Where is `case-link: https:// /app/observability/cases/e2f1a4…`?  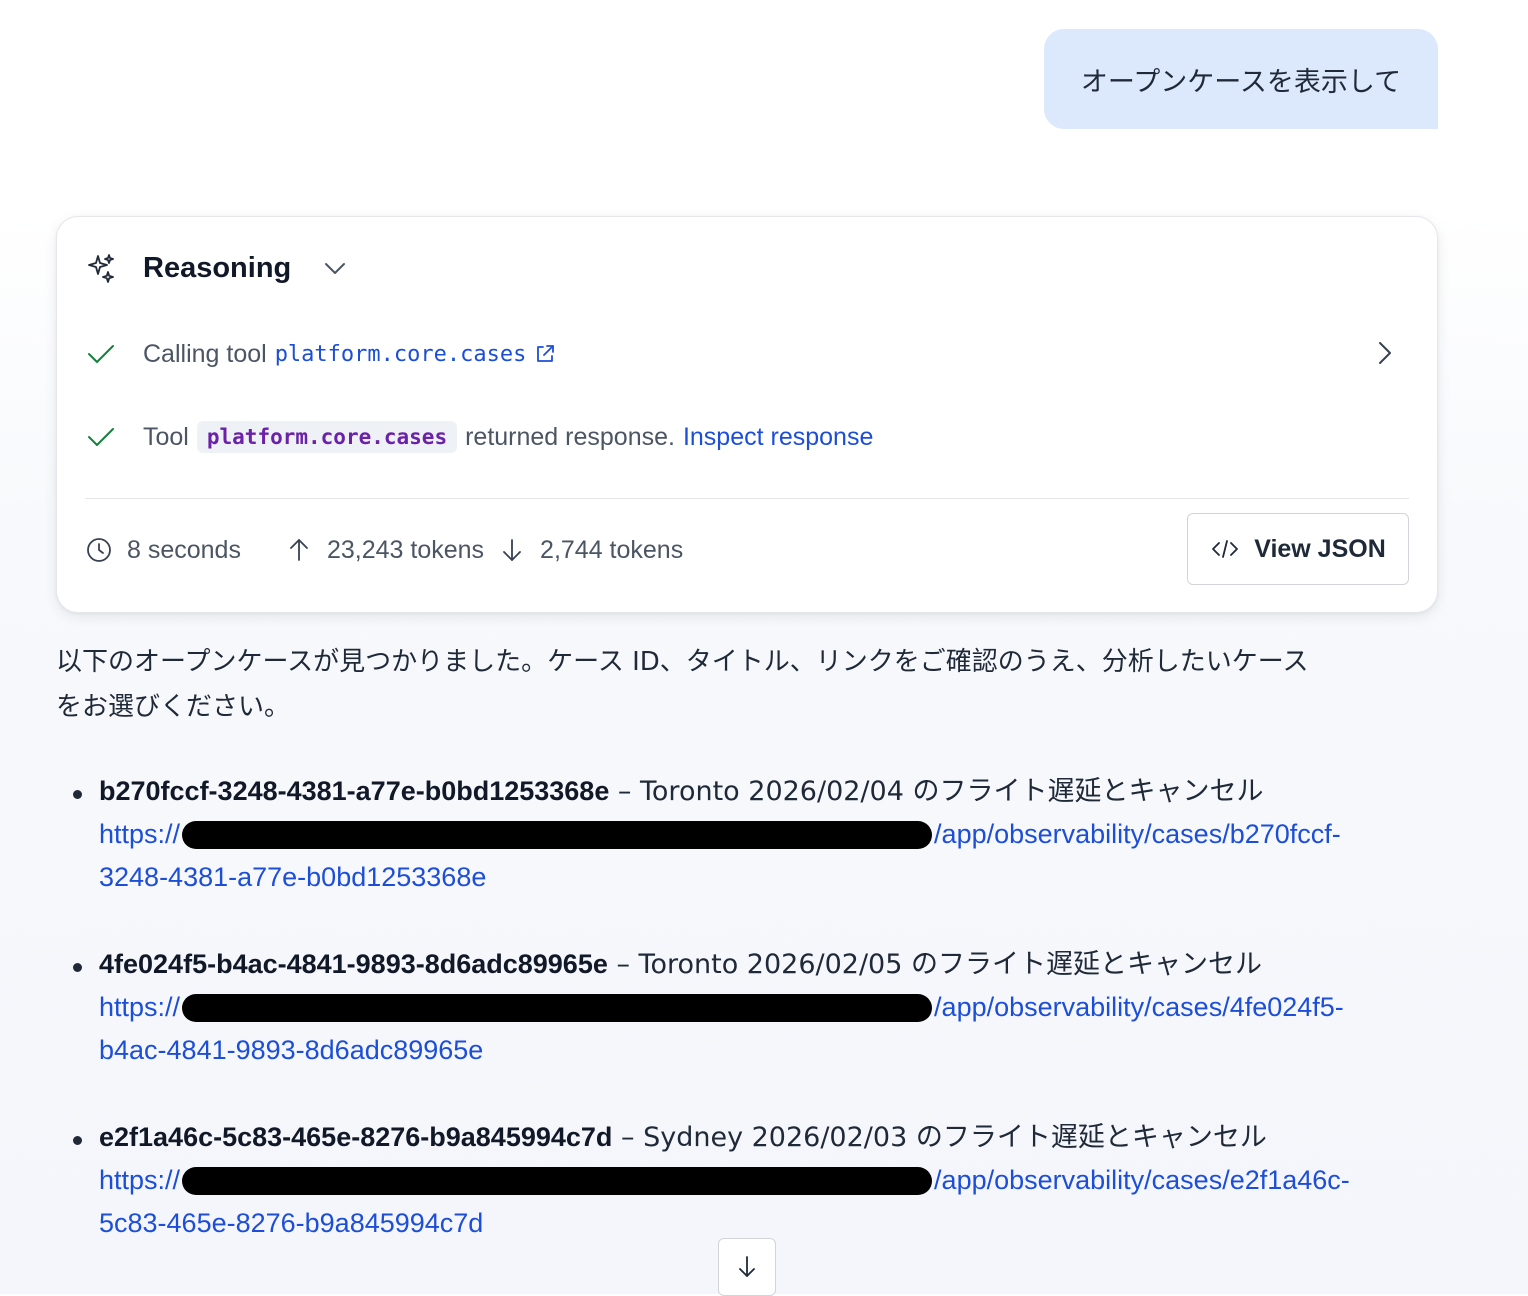 case-link: https:// /app/observability/cases/e2f1a4… is located at coordinates (771, 1202).